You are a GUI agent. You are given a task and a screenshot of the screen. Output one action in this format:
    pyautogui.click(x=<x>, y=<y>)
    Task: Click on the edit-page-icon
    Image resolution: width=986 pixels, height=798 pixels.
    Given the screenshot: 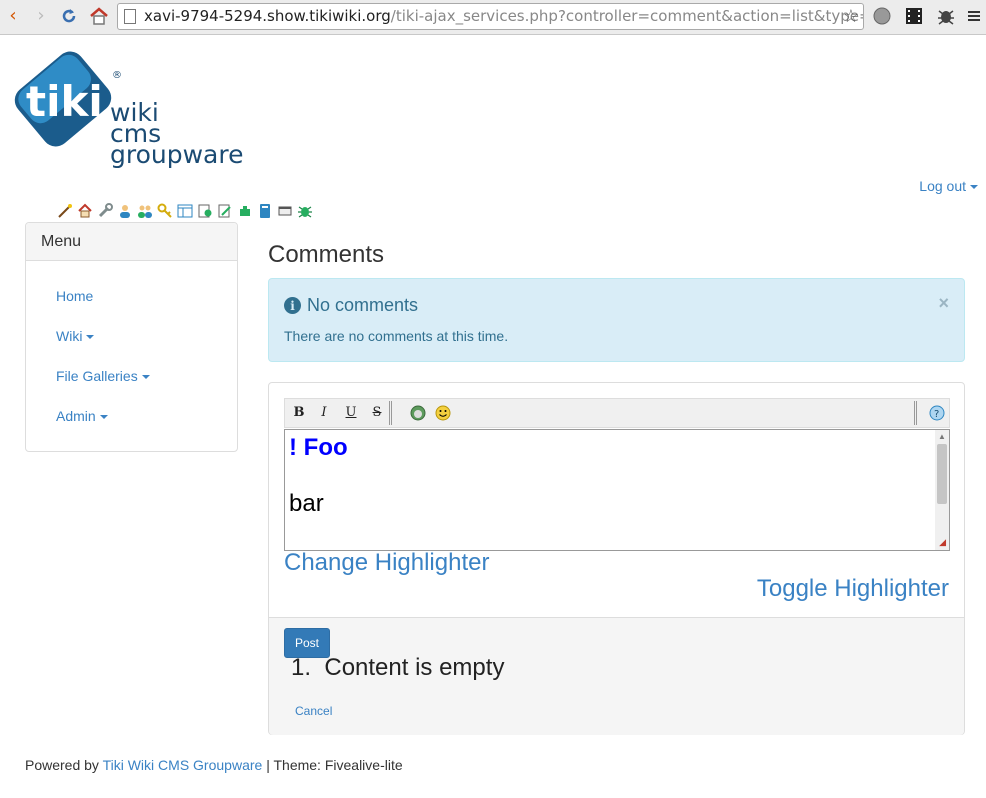 What is the action you would take?
    pyautogui.click(x=225, y=211)
    